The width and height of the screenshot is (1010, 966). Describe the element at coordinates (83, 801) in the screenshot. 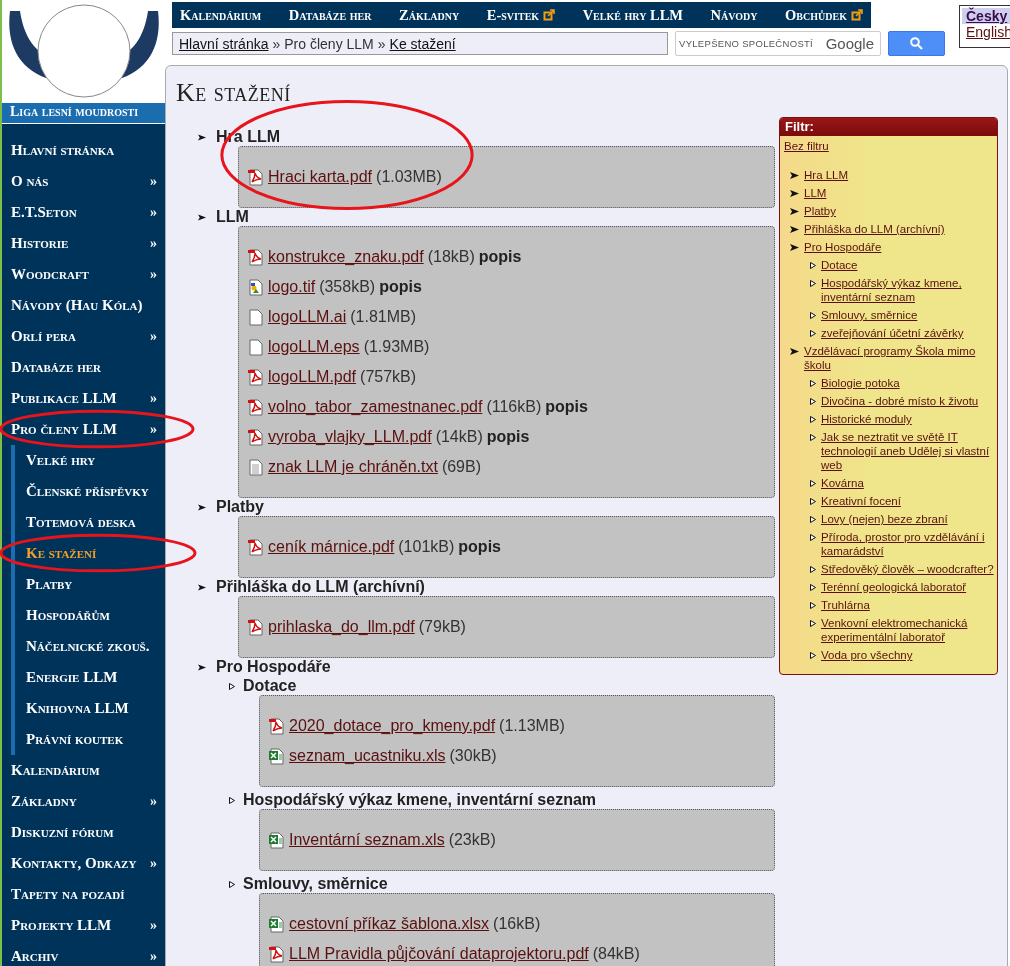

I see `sidebar-item: Základny »` at that location.